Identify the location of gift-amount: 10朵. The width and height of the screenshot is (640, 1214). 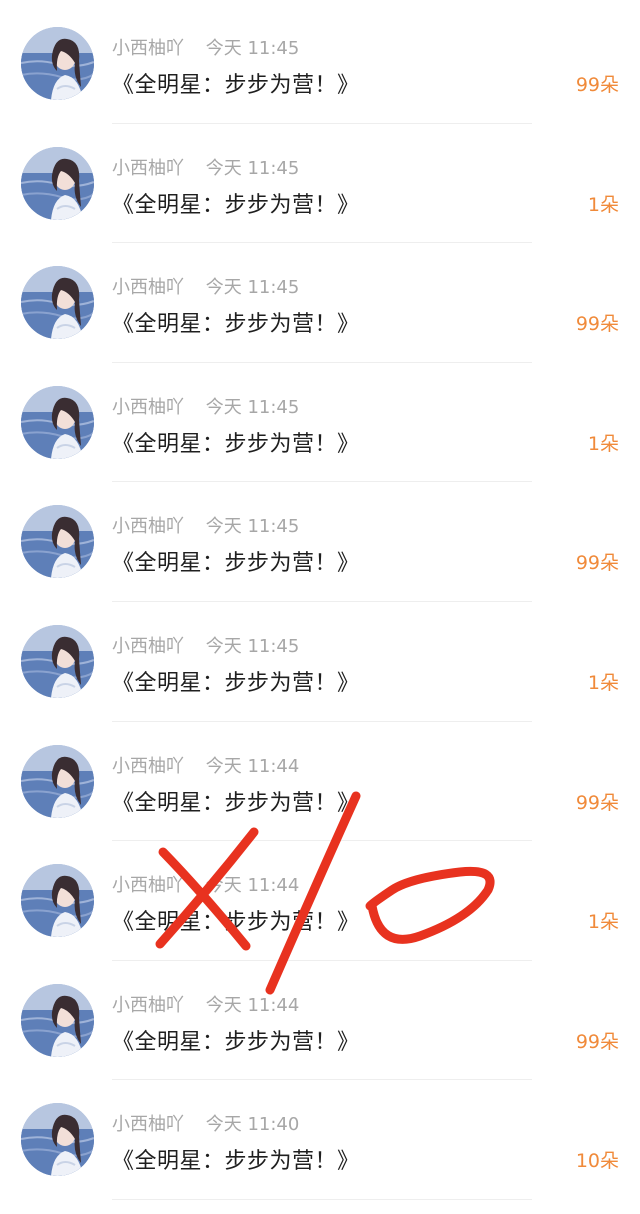
(597, 1161).